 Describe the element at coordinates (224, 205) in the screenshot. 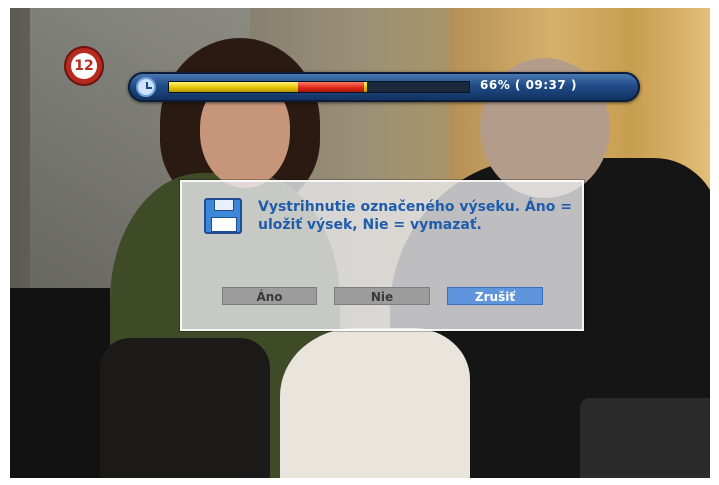

I see `floppy-disk-shutter` at that location.